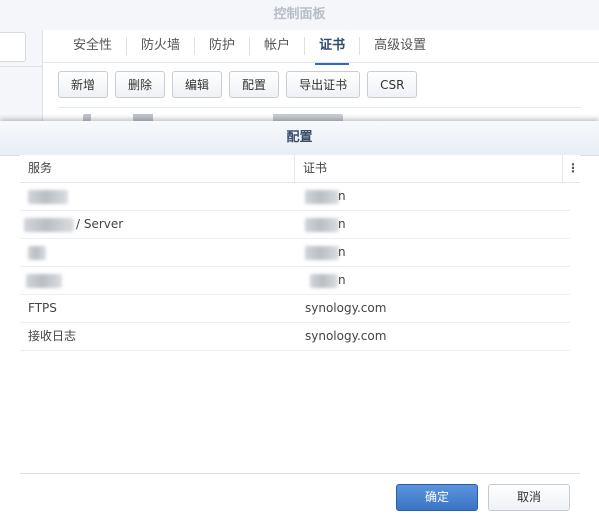 The height and width of the screenshot is (517, 599). Describe the element at coordinates (437, 497) in the screenshot. I see `ok-button: 确定` at that location.